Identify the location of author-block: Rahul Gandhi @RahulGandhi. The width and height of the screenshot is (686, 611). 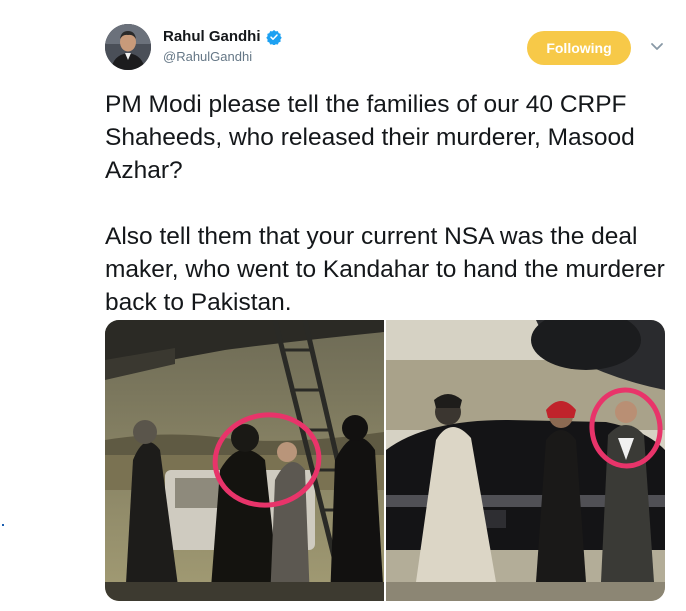
(222, 46).